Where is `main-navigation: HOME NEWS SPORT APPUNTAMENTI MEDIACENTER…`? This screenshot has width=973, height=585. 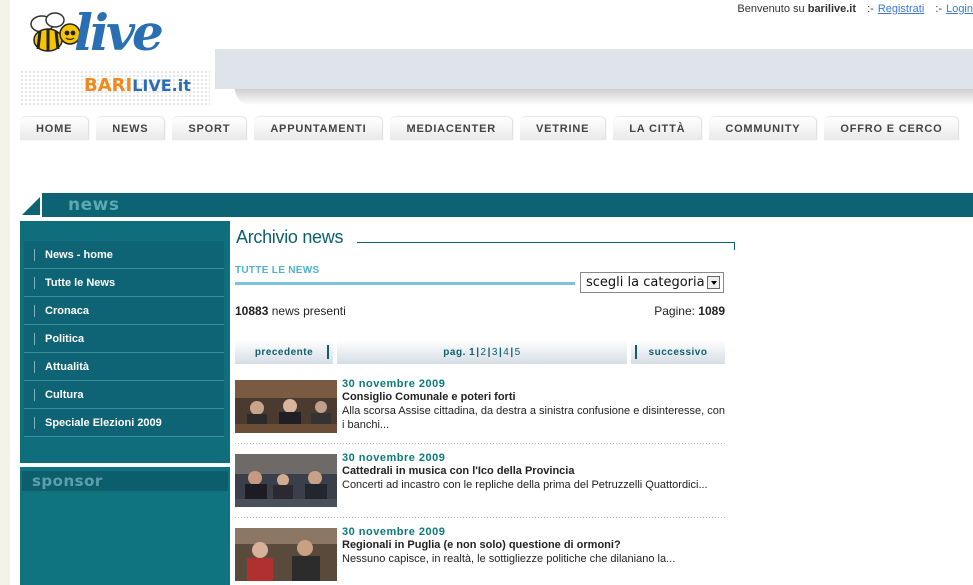
main-navigation: HOME NEWS SPORT APPUNTAMENTI MEDIACENTER… is located at coordinates (493, 128).